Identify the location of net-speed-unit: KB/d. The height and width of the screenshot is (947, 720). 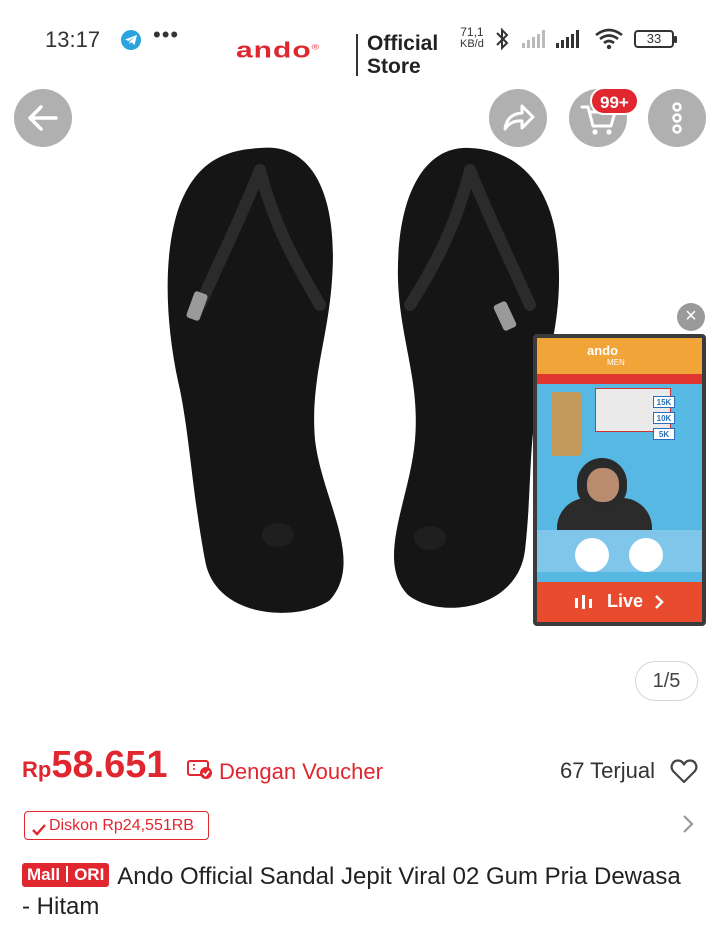
(472, 44).